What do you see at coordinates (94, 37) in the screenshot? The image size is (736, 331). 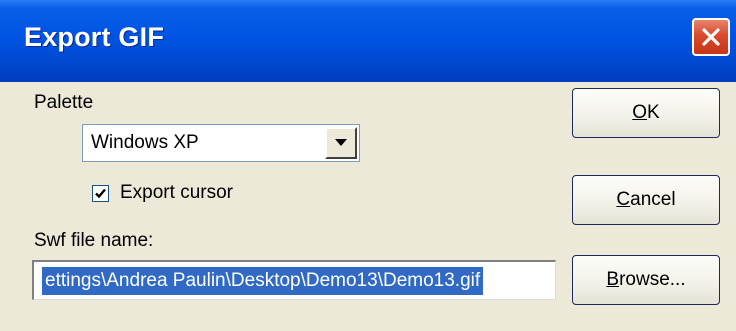 I see `window-title: Export GIF` at bounding box center [94, 37].